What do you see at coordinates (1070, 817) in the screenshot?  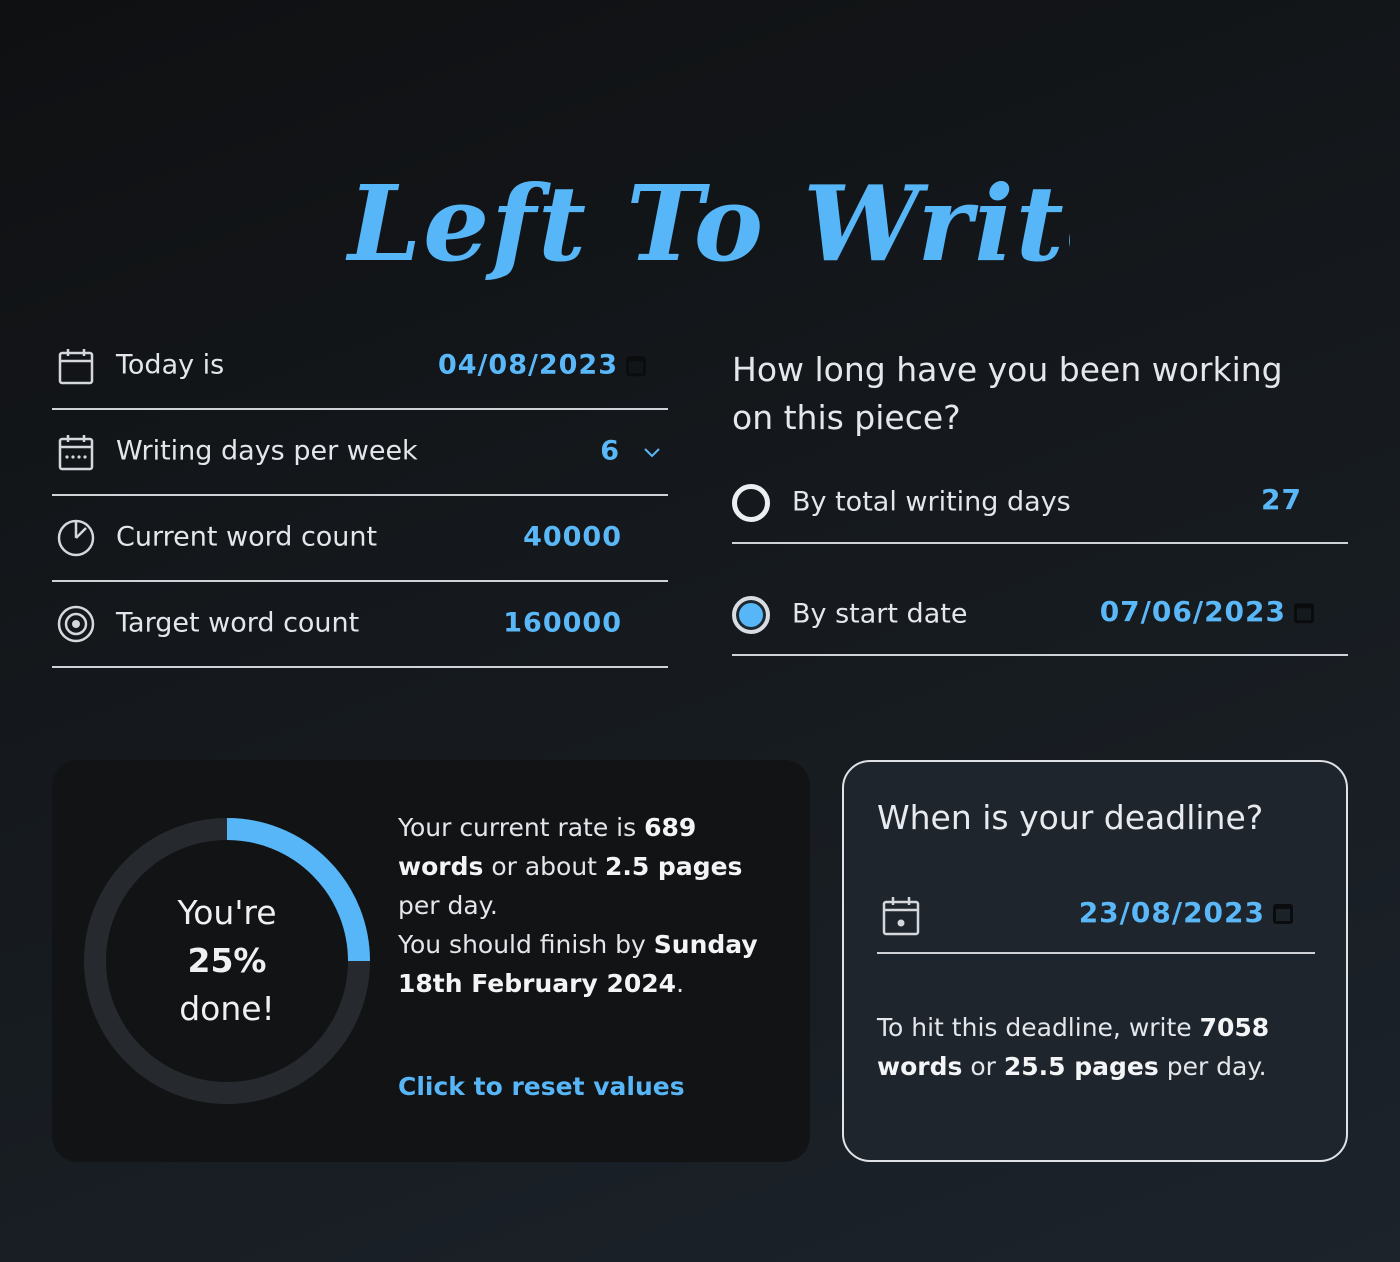 I see `deadline-title: When is your deadline?` at bounding box center [1070, 817].